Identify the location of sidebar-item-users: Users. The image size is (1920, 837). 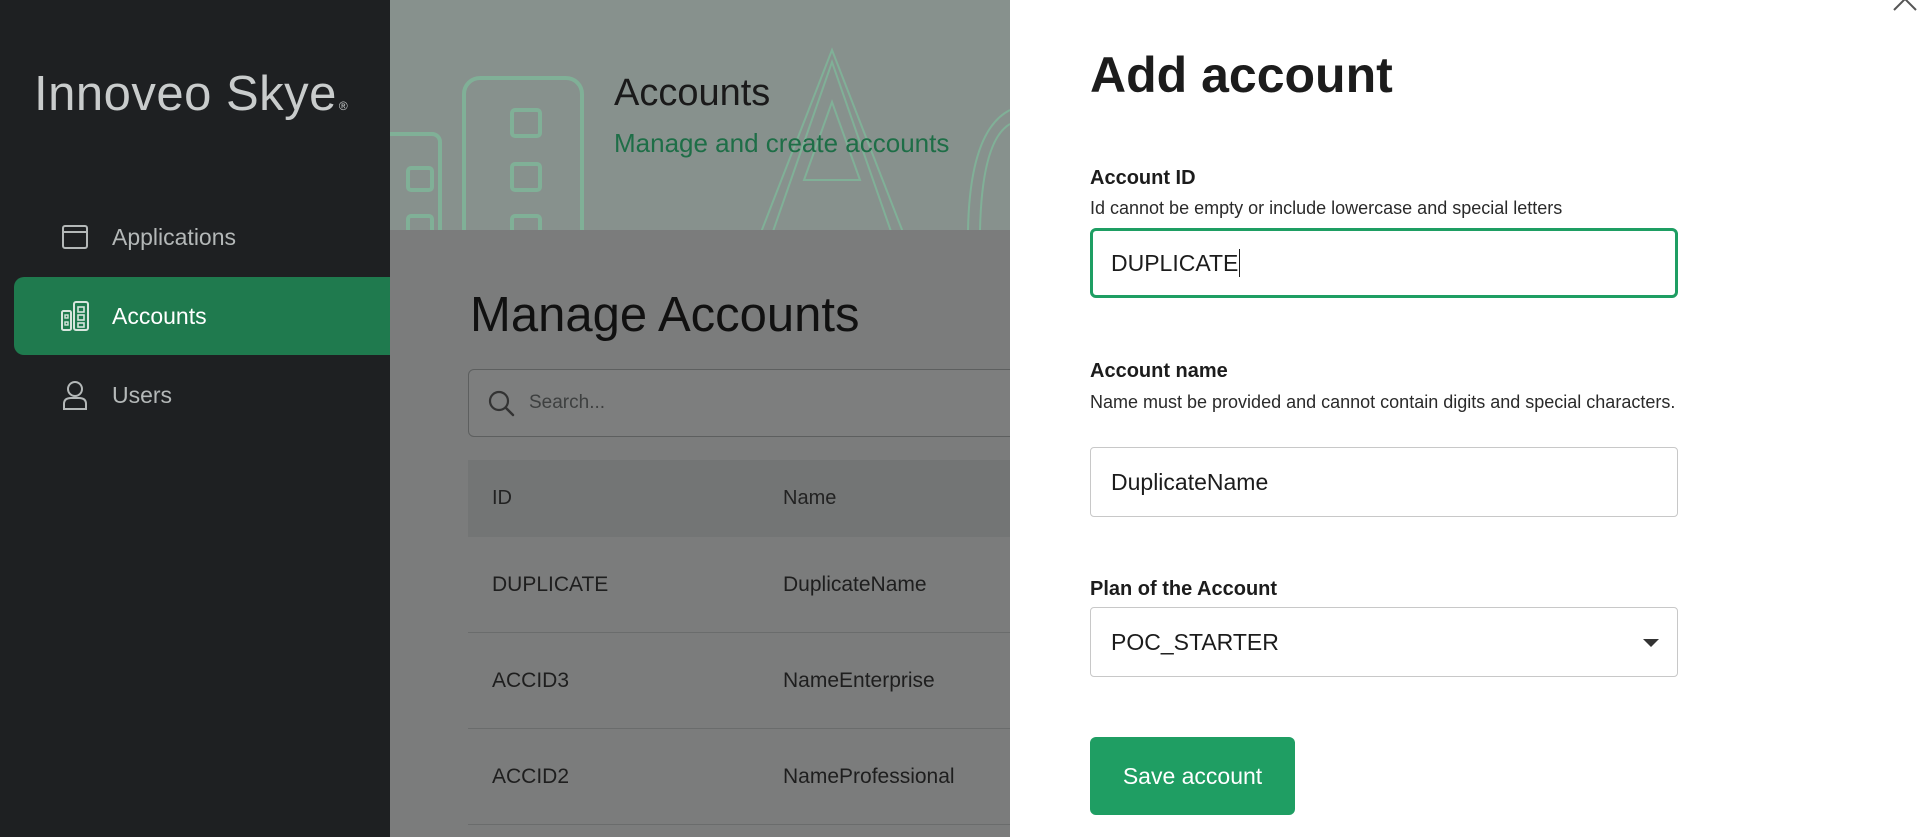
(202, 395).